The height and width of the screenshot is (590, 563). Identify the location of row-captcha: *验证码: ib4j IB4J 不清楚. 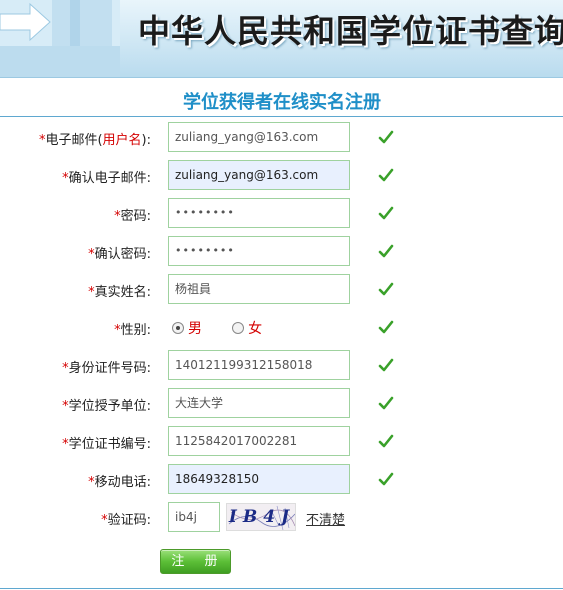
(281, 517).